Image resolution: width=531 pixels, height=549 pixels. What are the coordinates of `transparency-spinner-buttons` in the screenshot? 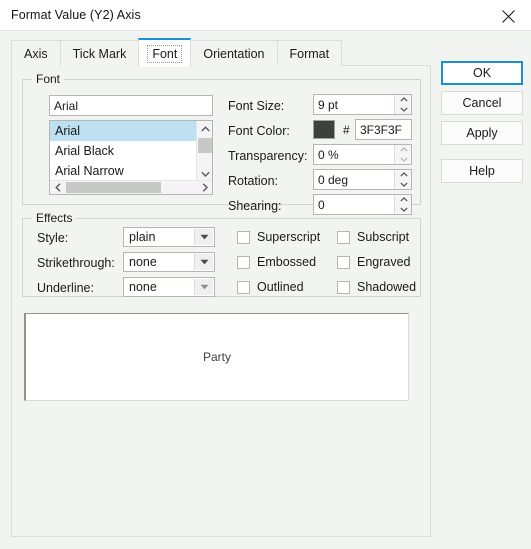 It's located at (402, 154).